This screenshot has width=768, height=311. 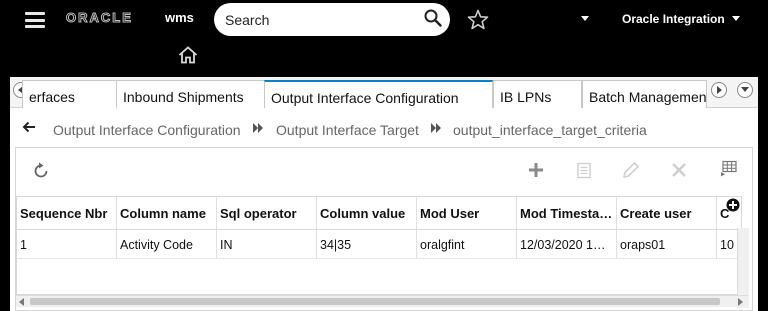 I want to click on breadcrumb-link: Output Interface Configuration, so click(x=147, y=130).